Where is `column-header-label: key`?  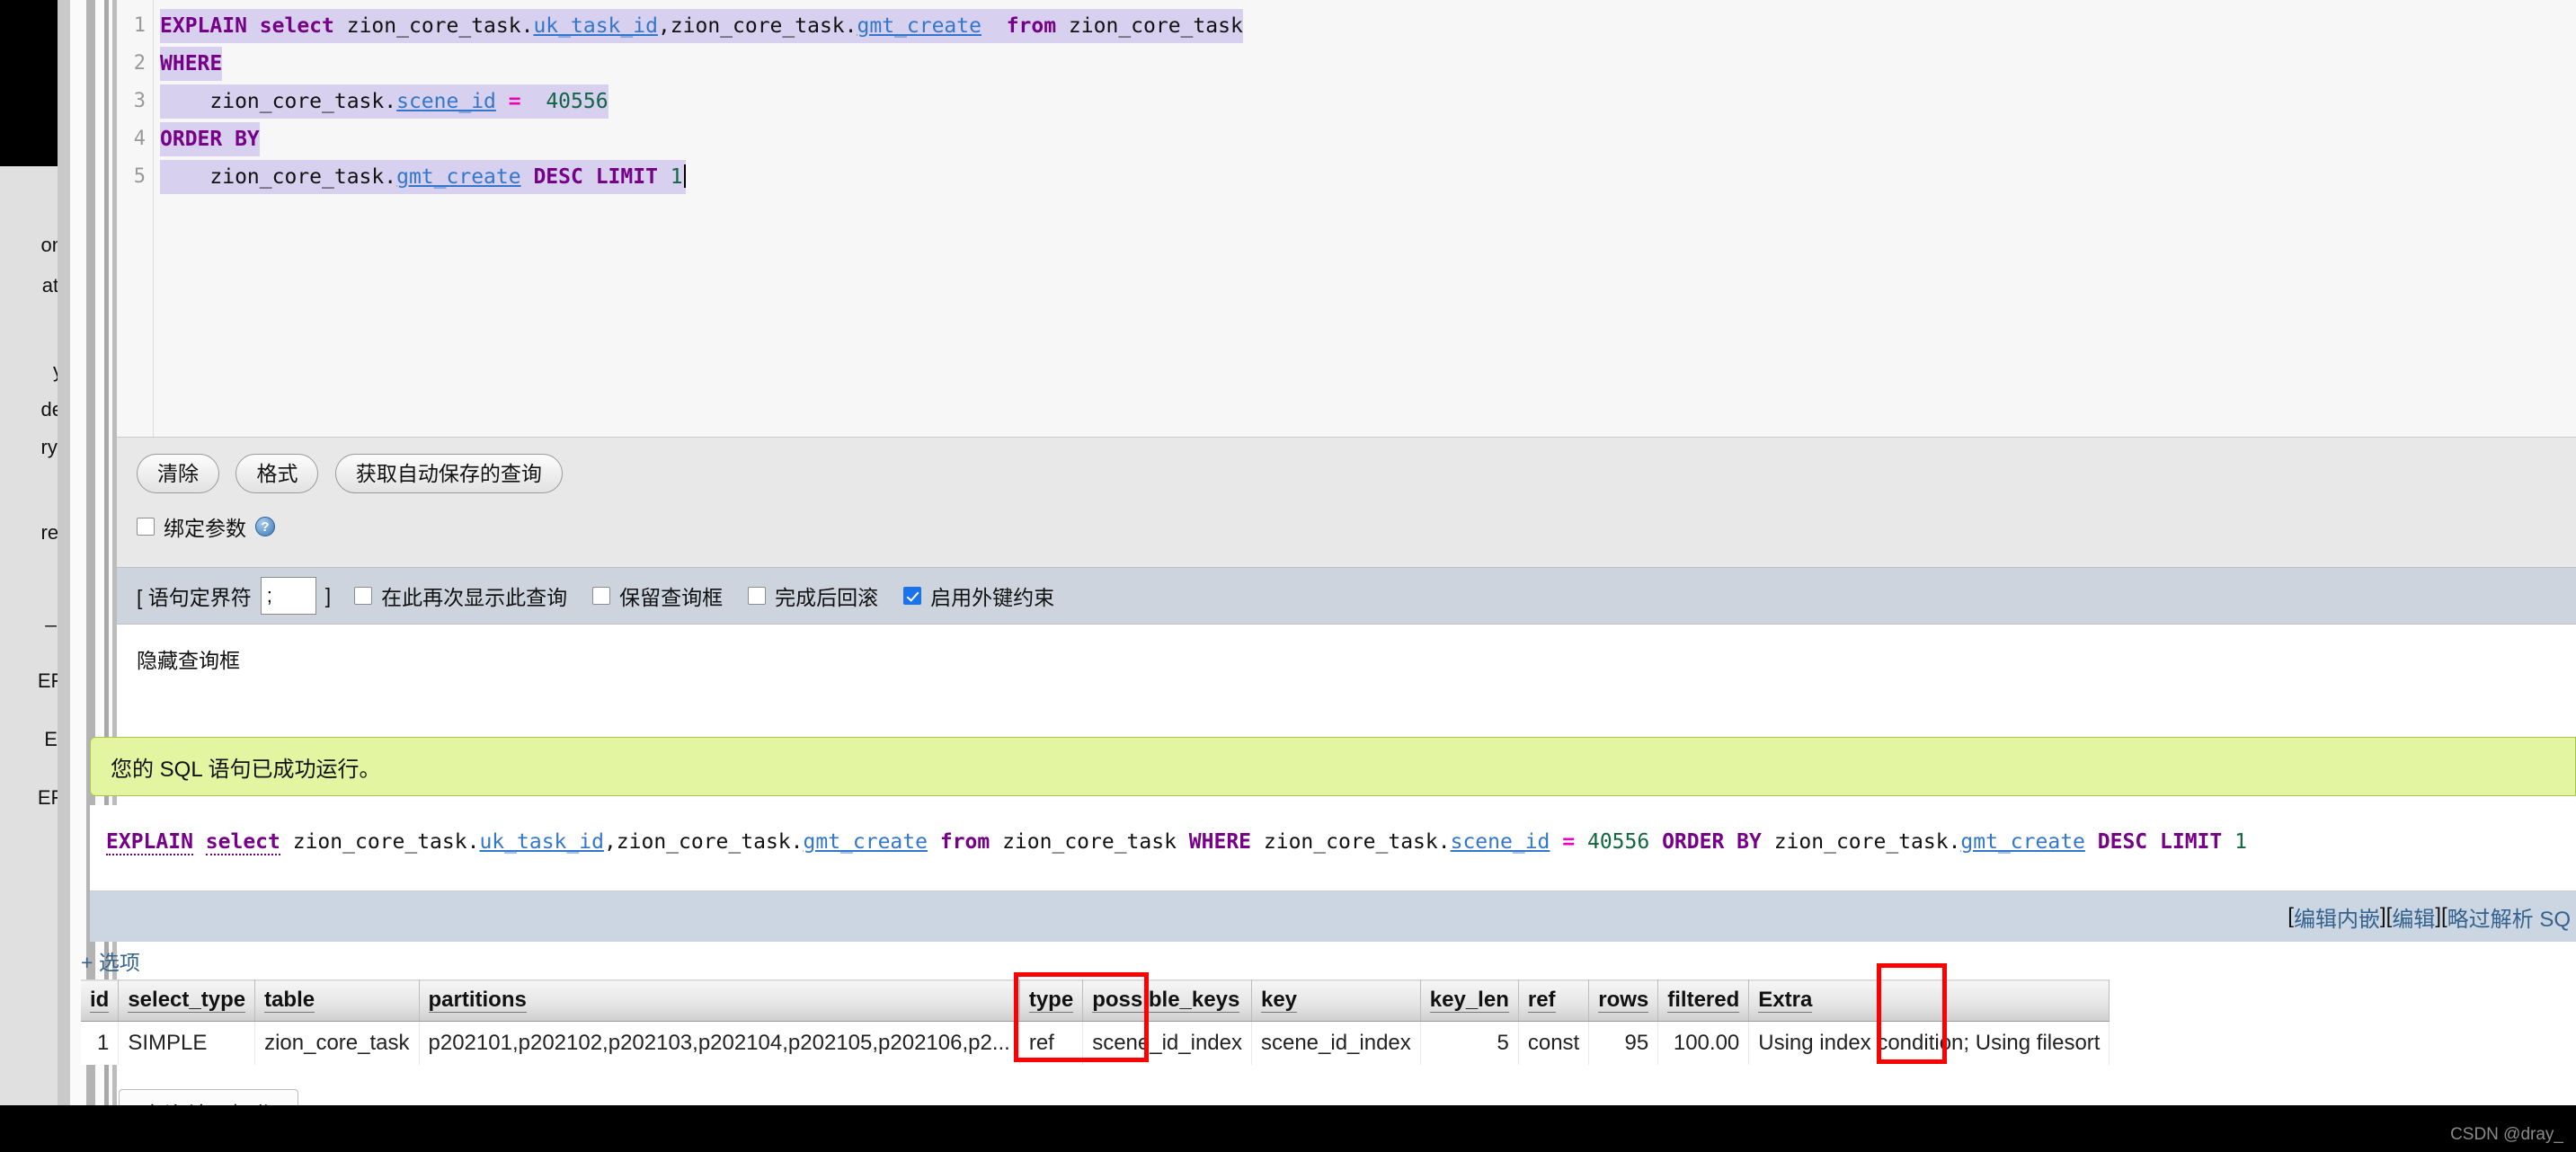 column-header-label: key is located at coordinates (1279, 1000).